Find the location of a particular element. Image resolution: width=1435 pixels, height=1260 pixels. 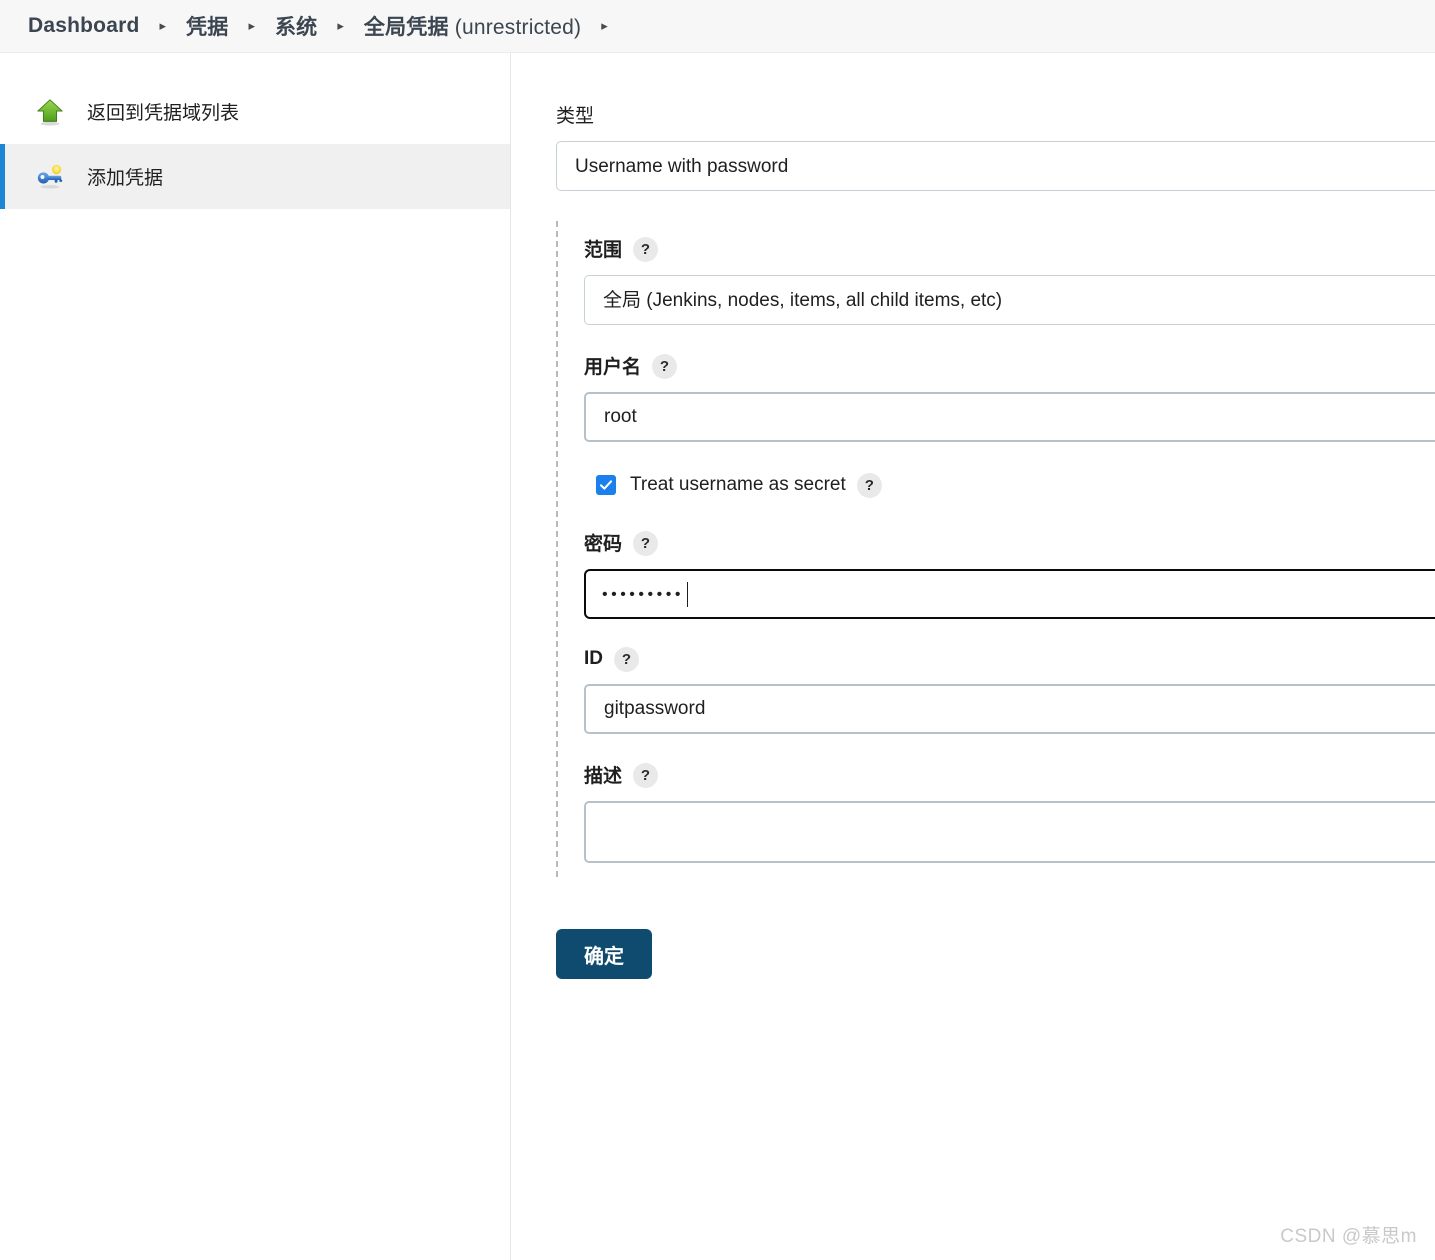

treat-username-as-secret-checkbox is located at coordinates (606, 484).